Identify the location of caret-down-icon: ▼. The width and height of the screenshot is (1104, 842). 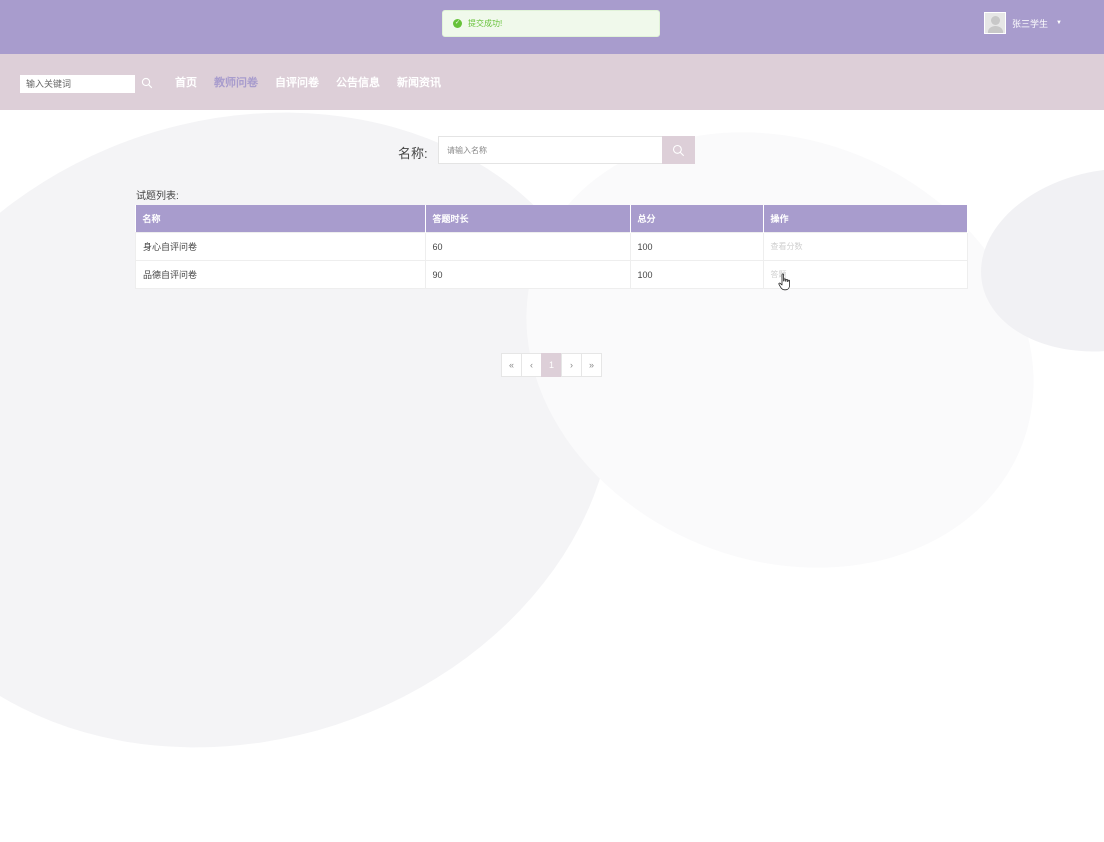
(1059, 23).